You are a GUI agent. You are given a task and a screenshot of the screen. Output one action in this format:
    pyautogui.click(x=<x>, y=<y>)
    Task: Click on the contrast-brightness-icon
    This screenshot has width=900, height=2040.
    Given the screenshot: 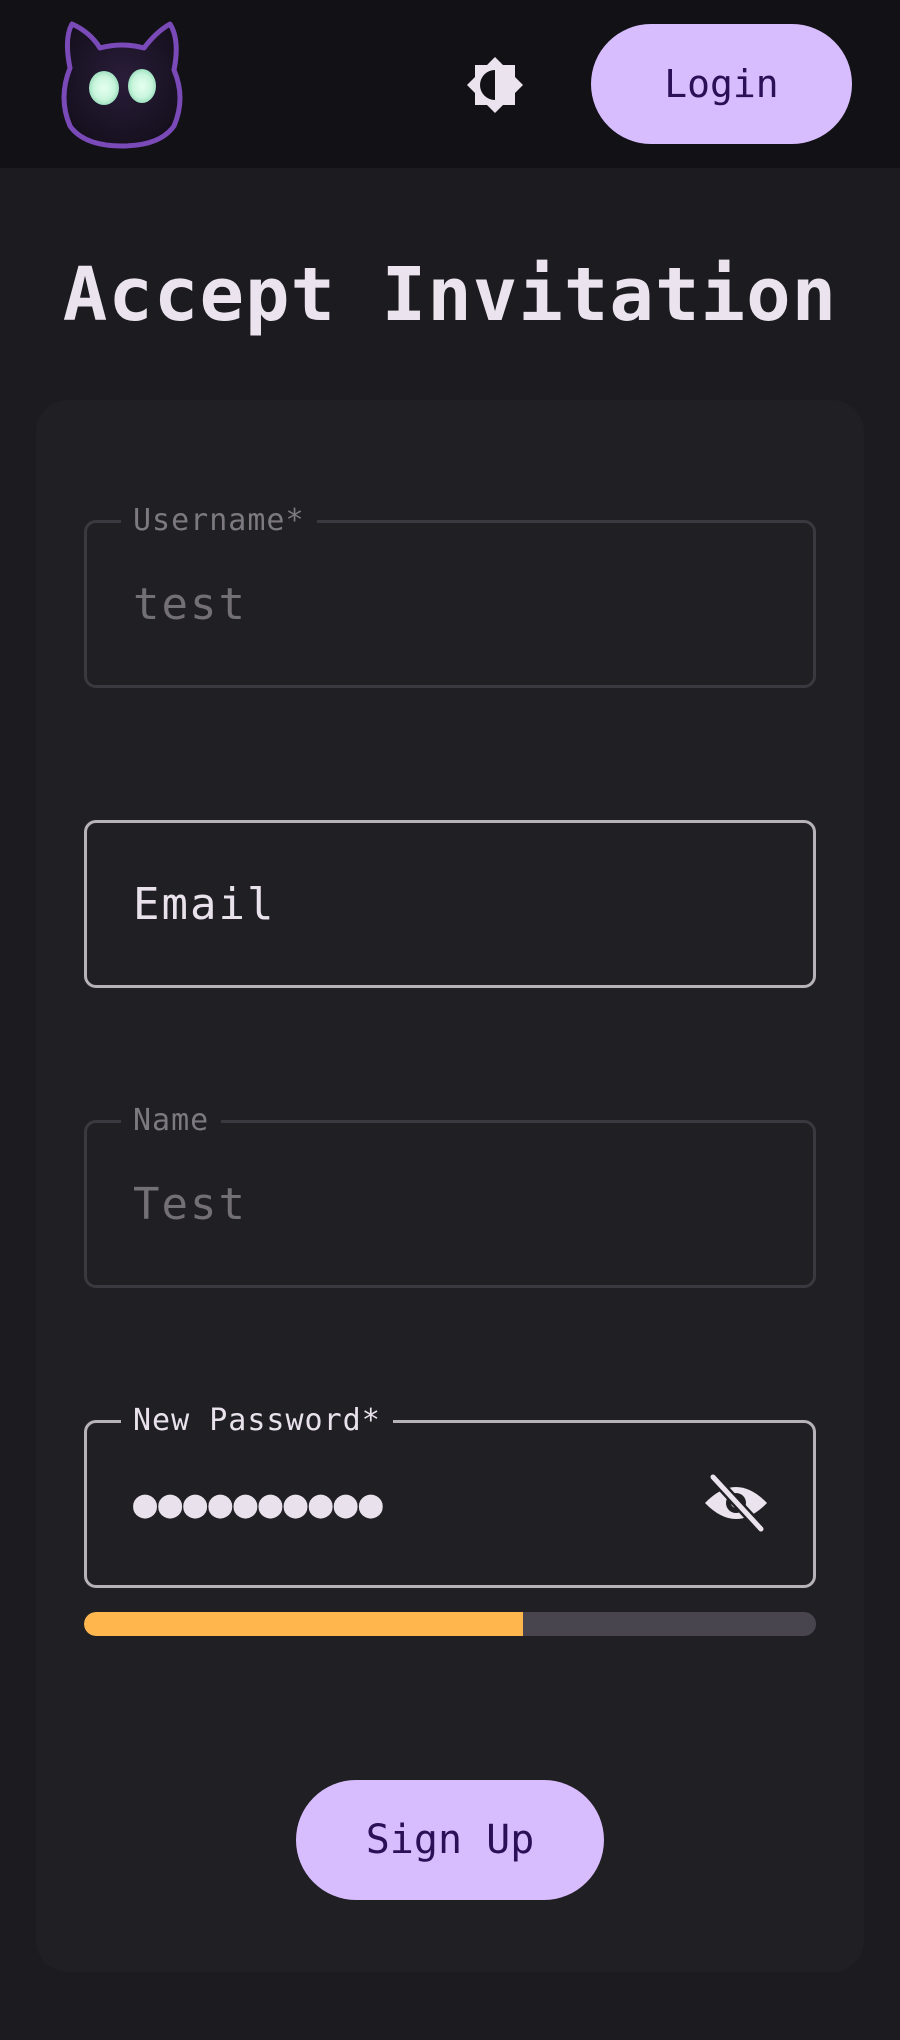 What is the action you would take?
    pyautogui.click(x=495, y=85)
    